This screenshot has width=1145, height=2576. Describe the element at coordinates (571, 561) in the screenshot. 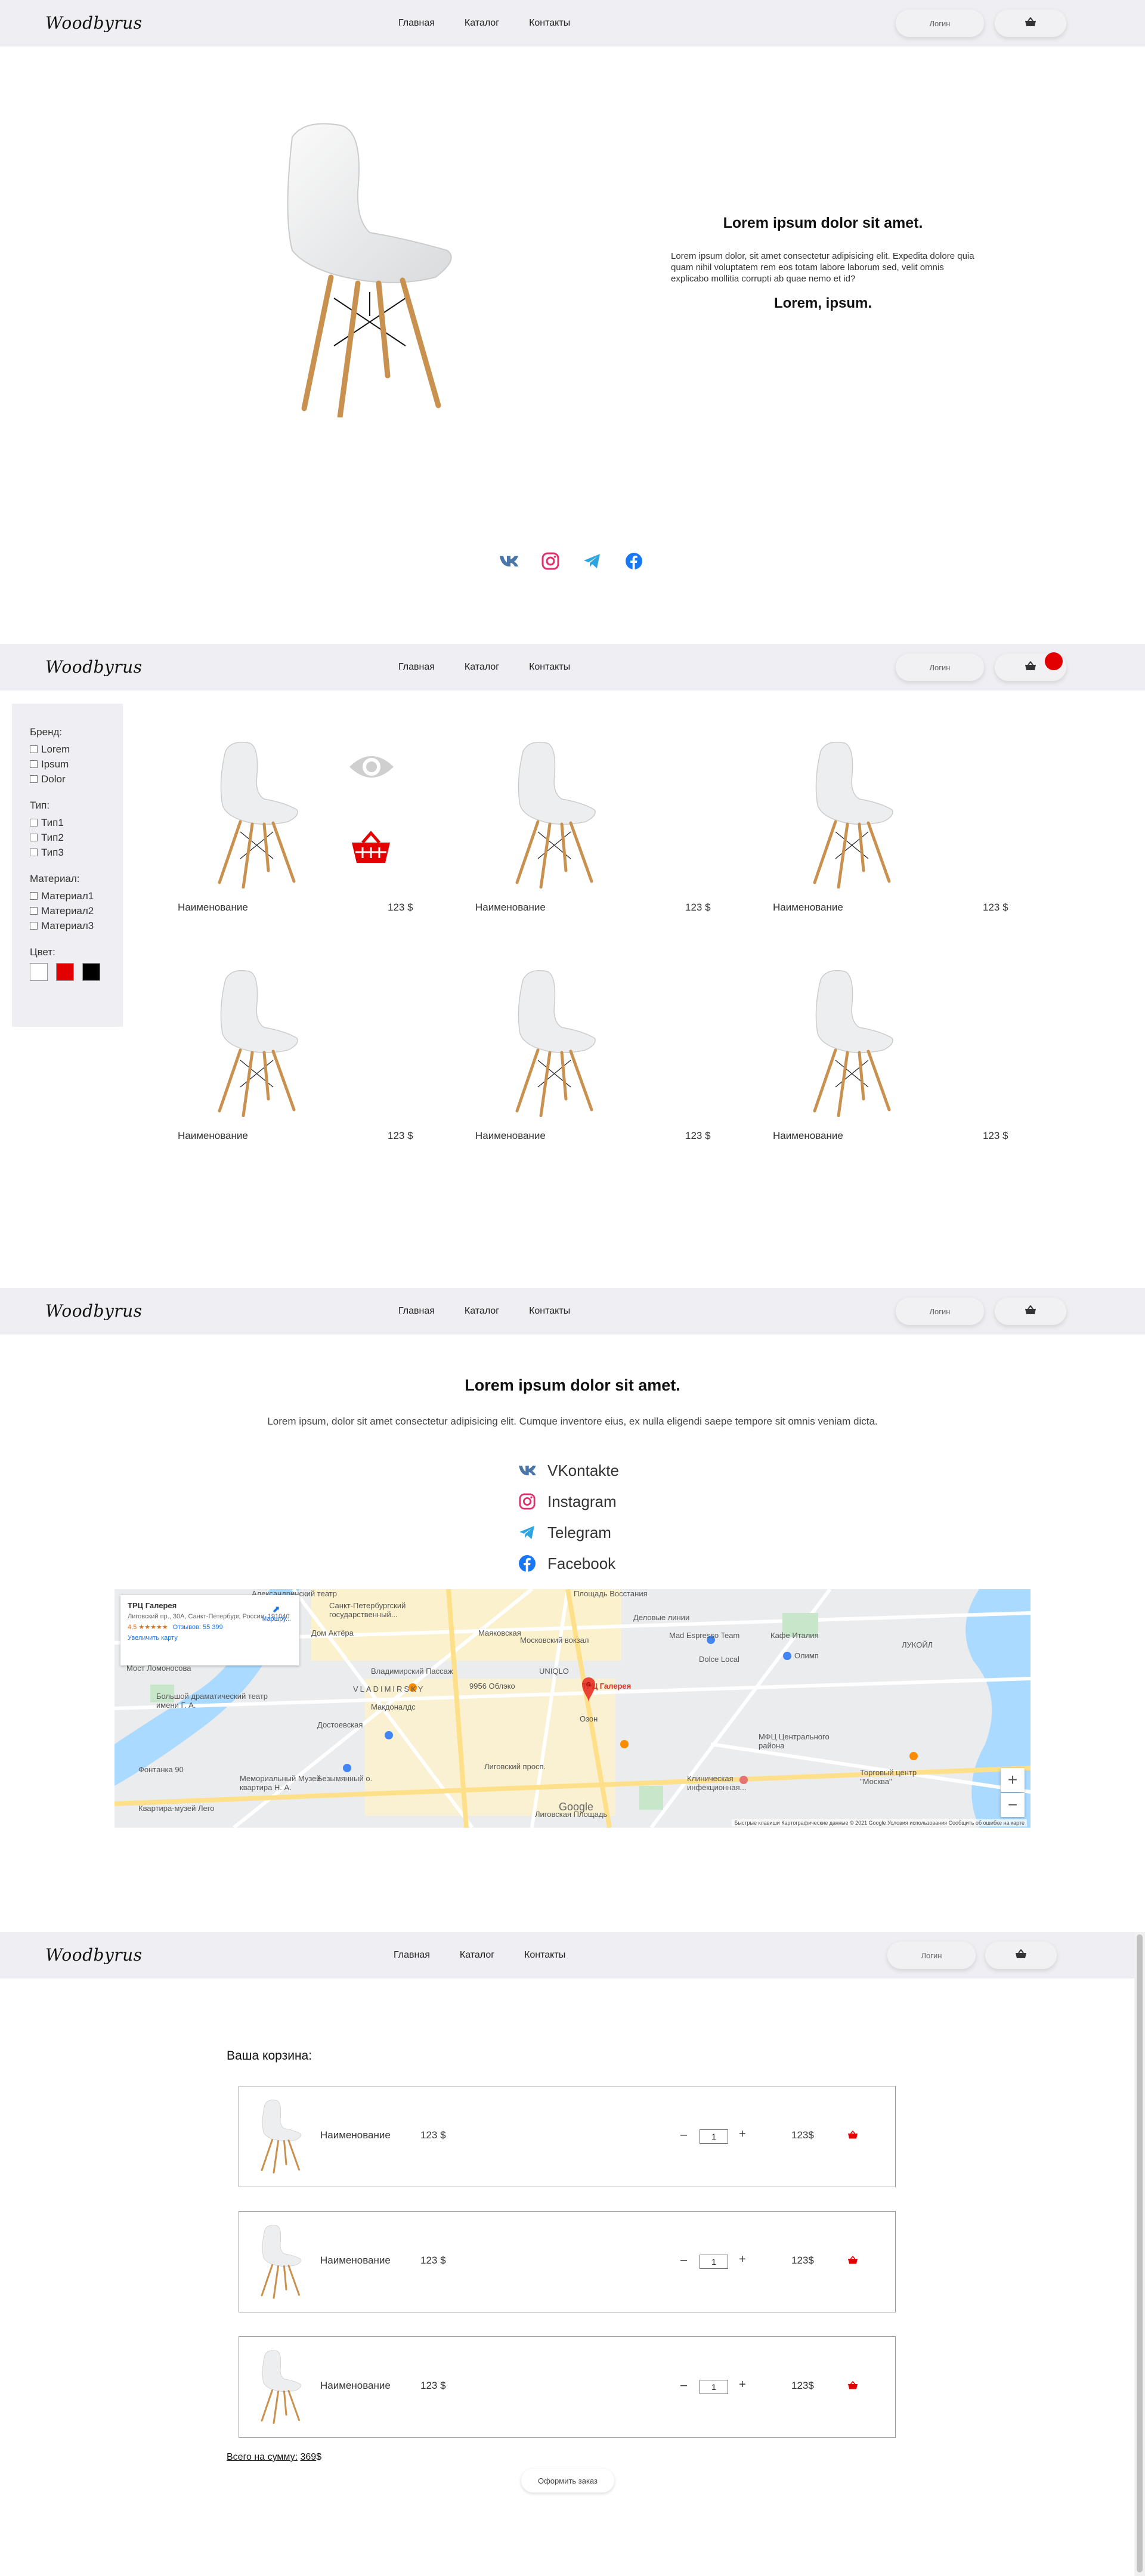

I see `social-links` at that location.